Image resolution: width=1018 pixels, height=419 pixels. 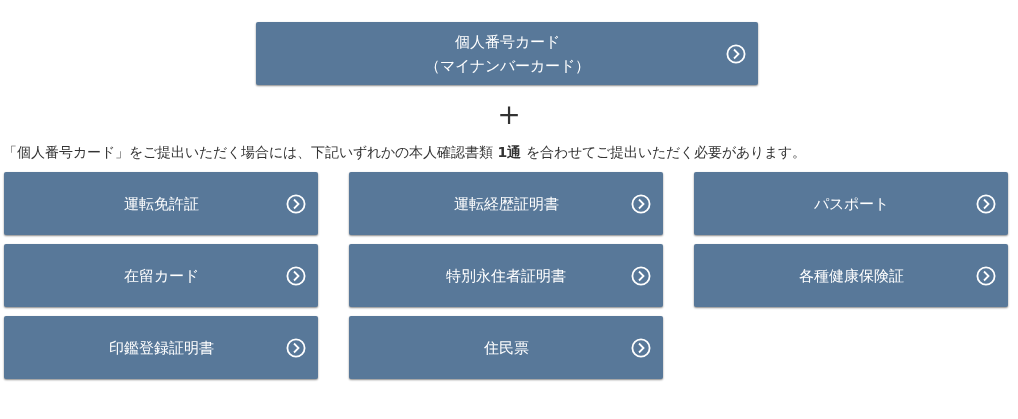 I want to click on note-text: 「個人番号カード」をご提出いただく場合には、下記いずれかの本人確認書類 1通 を合わせてご提出いただく必要があります。, so click(x=405, y=152).